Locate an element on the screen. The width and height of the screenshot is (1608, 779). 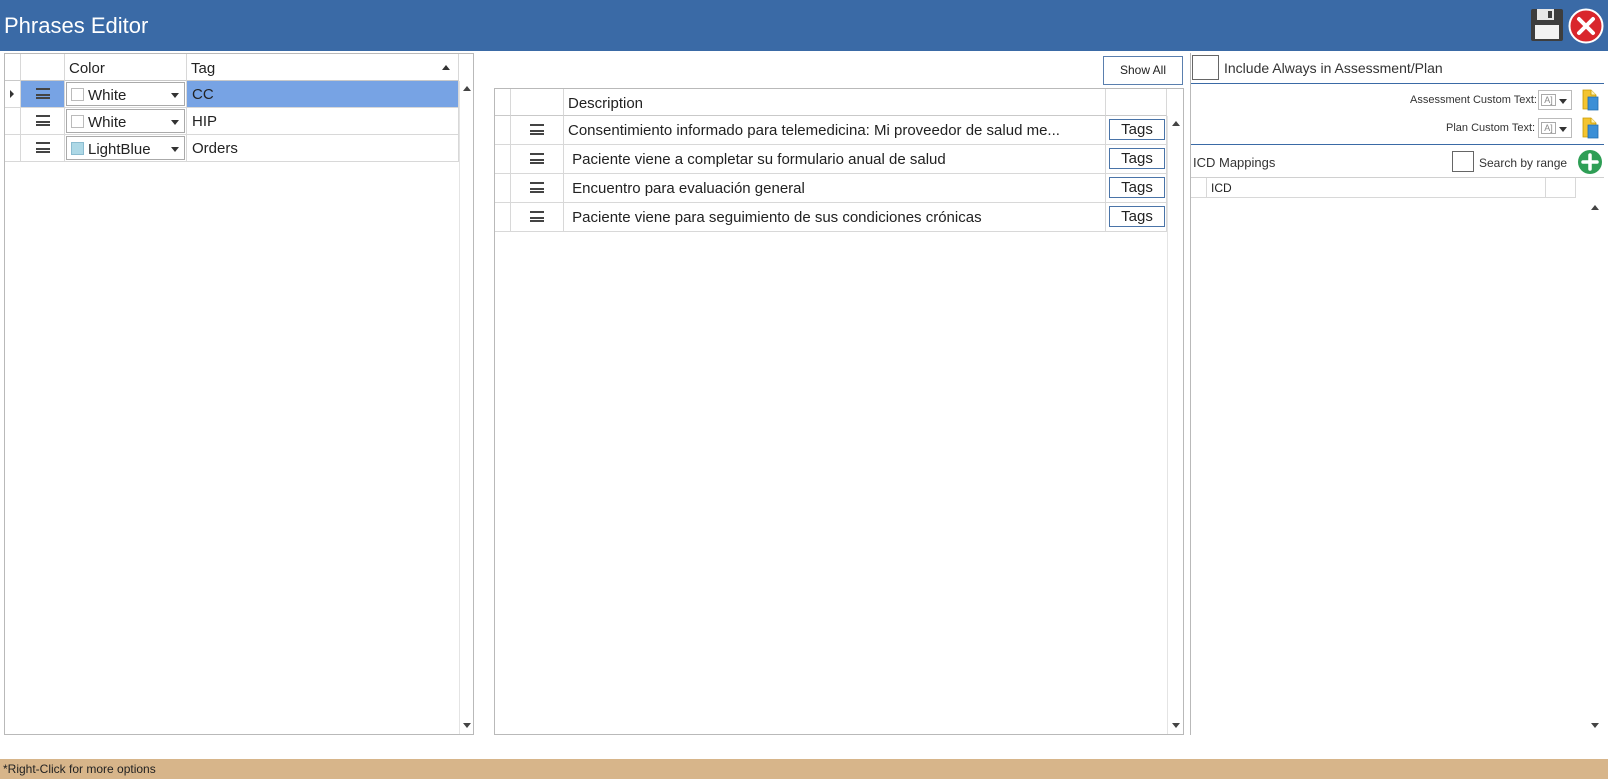
tags-column-header is located at coordinates (1136, 102).